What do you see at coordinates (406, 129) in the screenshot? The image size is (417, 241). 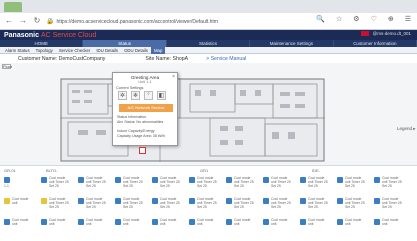 I see `legend-button: Legend ▸` at bounding box center [406, 129].